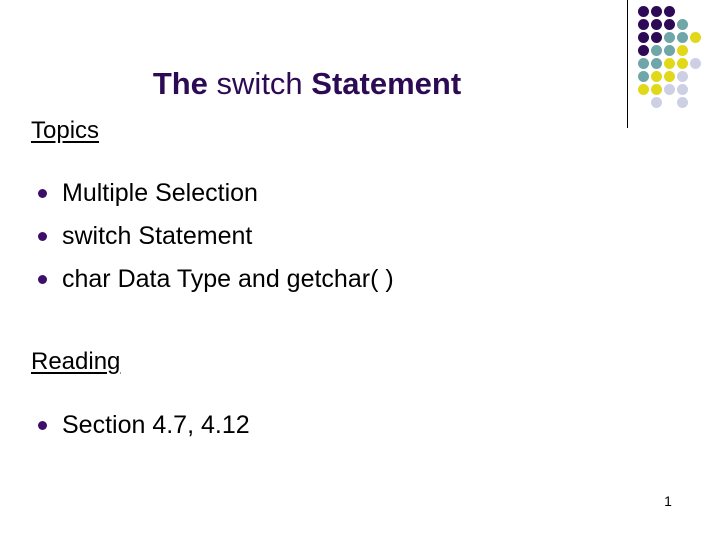 This screenshot has height=540, width=720. Describe the element at coordinates (259, 83) in the screenshot. I see `title-part-switch: switch` at that location.